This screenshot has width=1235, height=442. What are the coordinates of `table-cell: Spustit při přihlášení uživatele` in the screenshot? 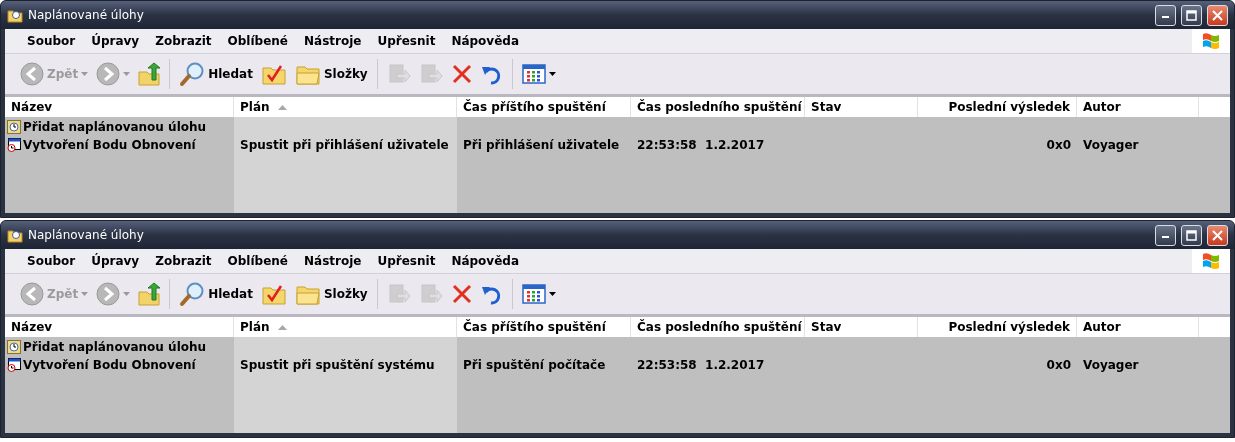 It's located at (344, 145).